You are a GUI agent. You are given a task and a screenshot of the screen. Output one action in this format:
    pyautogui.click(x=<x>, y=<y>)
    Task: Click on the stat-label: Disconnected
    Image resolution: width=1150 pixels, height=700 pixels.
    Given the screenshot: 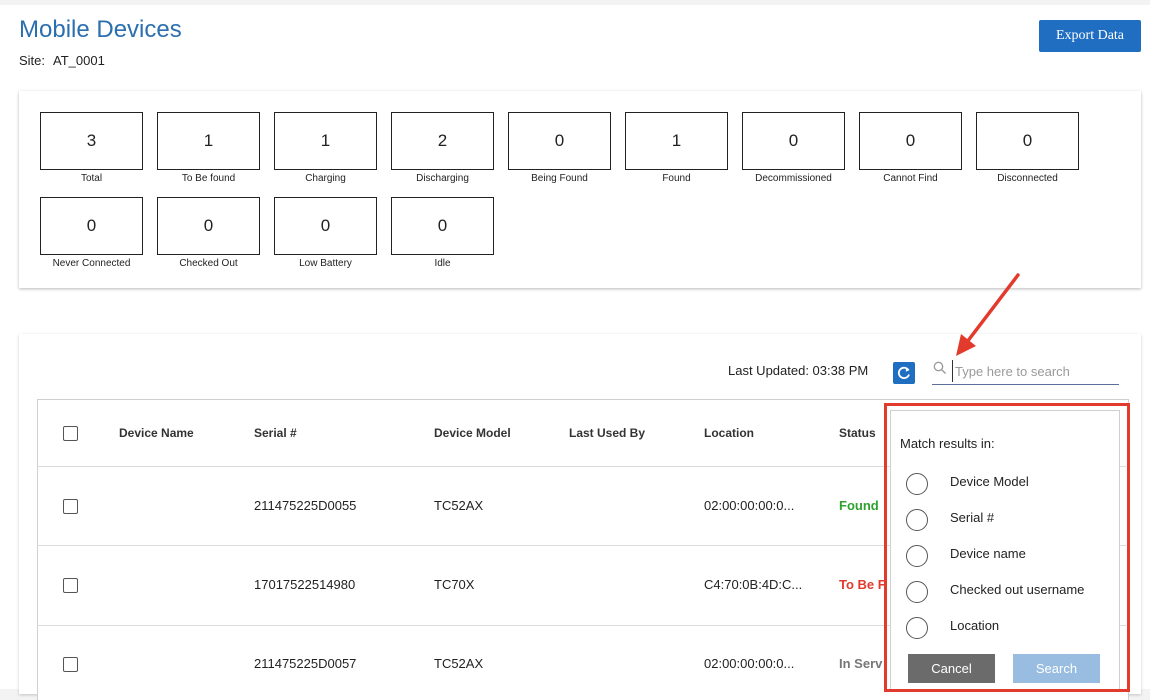 What is the action you would take?
    pyautogui.click(x=1027, y=178)
    